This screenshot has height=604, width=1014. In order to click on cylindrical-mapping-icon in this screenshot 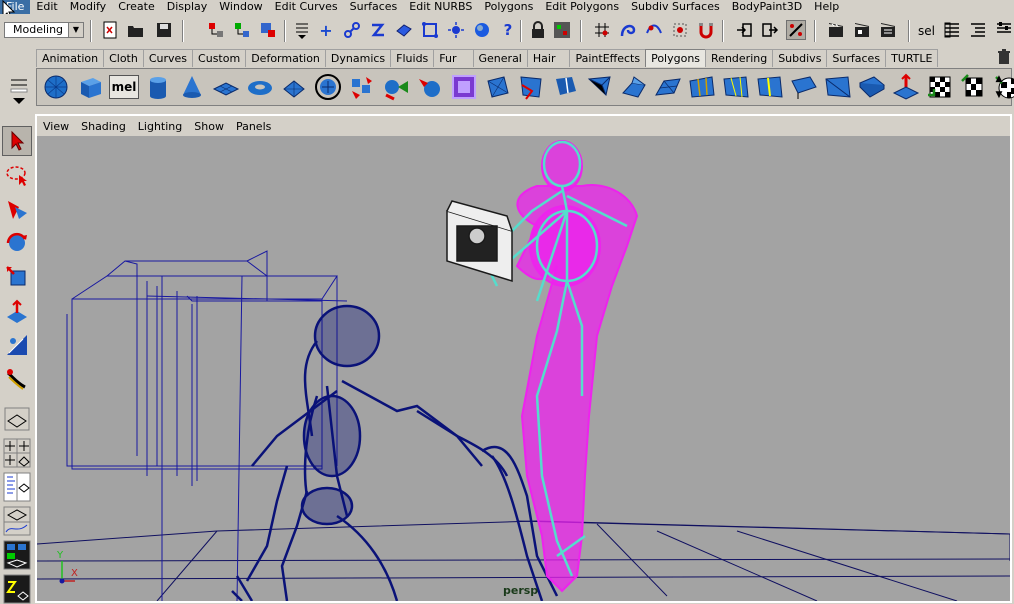, I will do `click(974, 87)`.